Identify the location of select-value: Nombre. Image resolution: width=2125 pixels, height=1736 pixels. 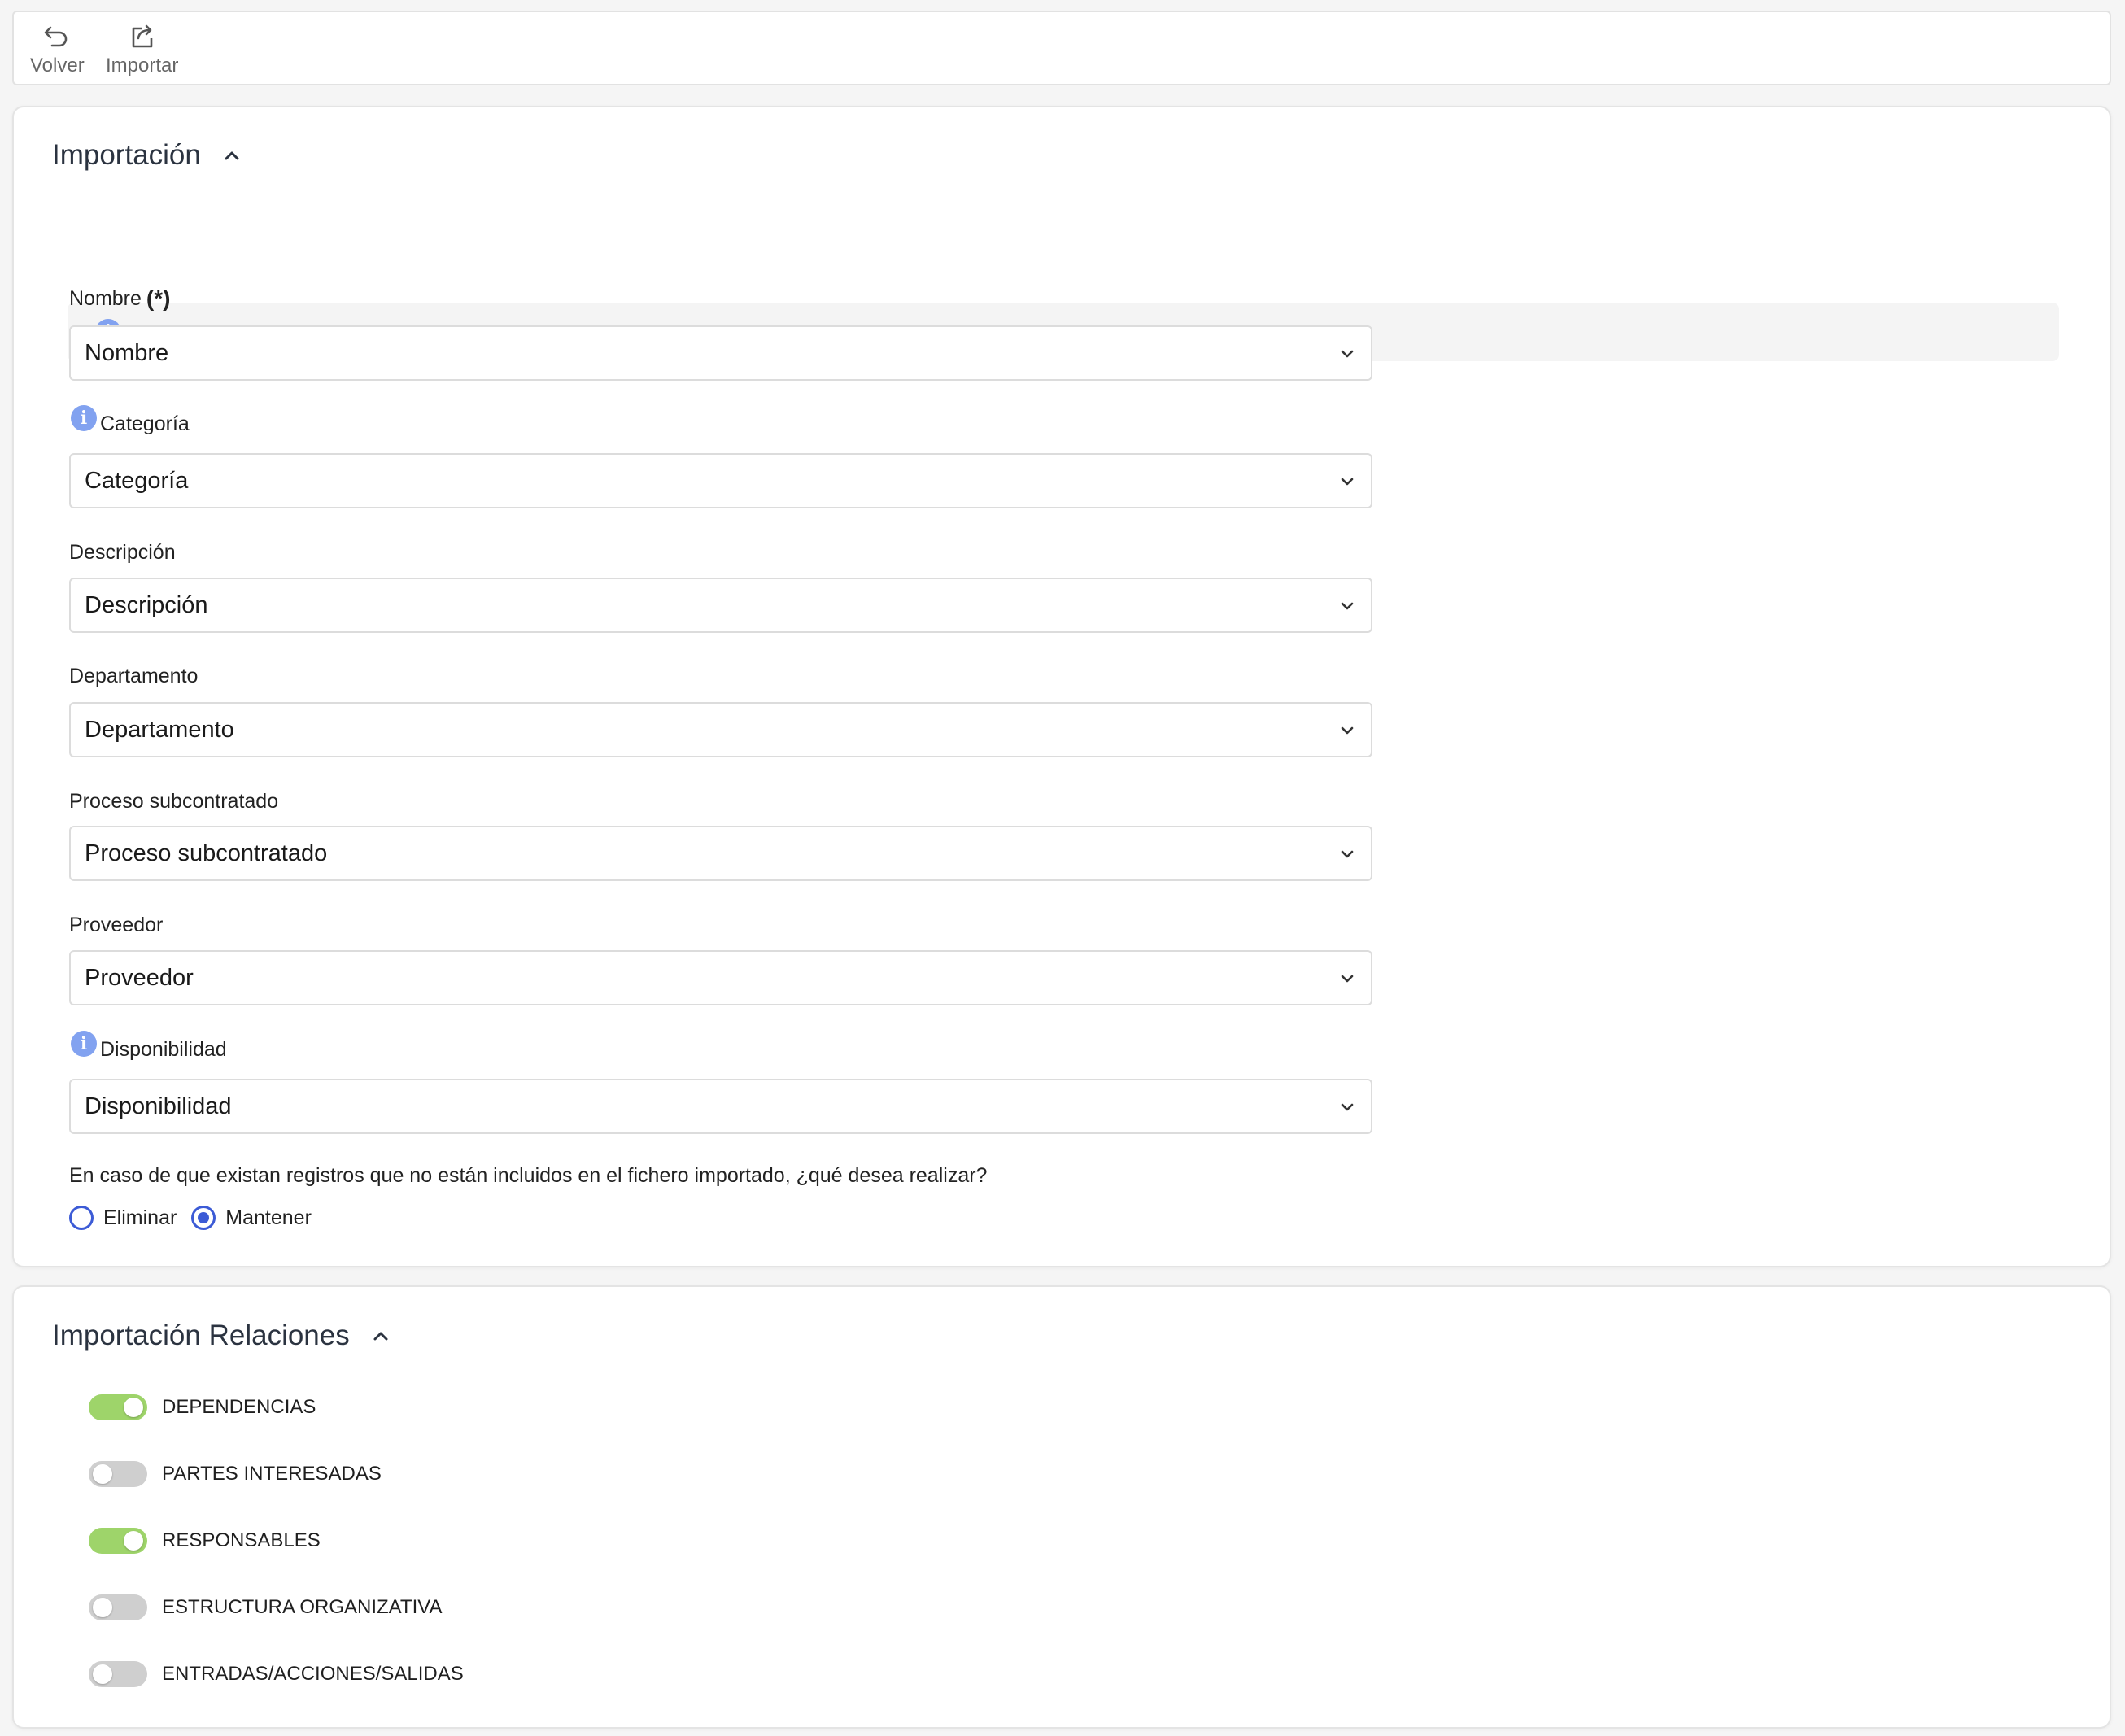
(127, 352).